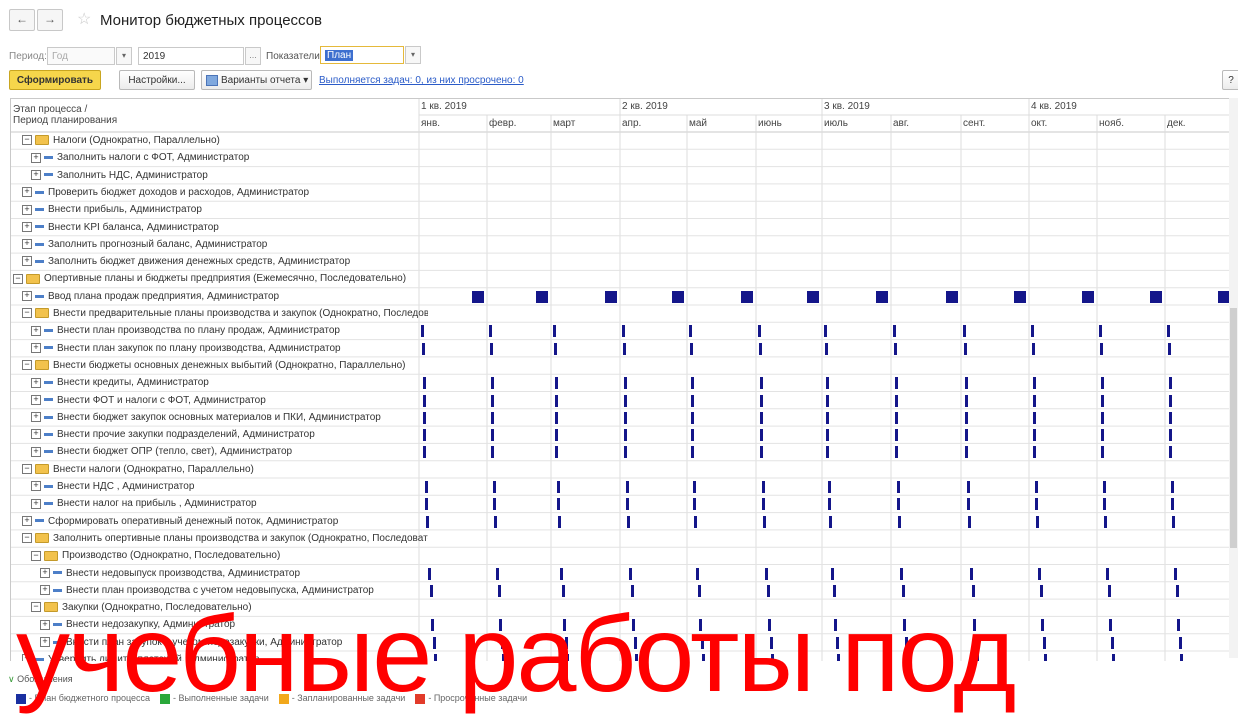  Describe the element at coordinates (81, 56) in the screenshot. I see `period-select: Год` at that location.